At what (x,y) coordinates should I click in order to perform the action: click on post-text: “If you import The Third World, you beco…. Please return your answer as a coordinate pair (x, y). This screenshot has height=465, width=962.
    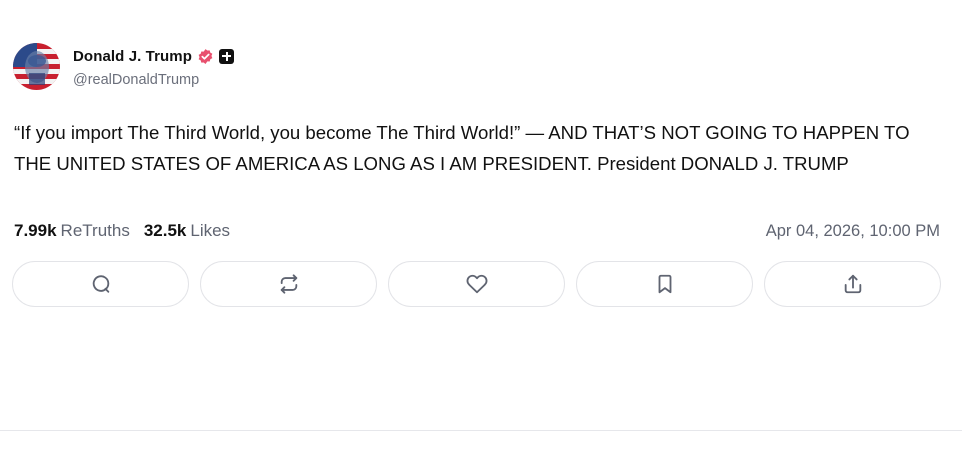
    Looking at the image, I should click on (462, 148).